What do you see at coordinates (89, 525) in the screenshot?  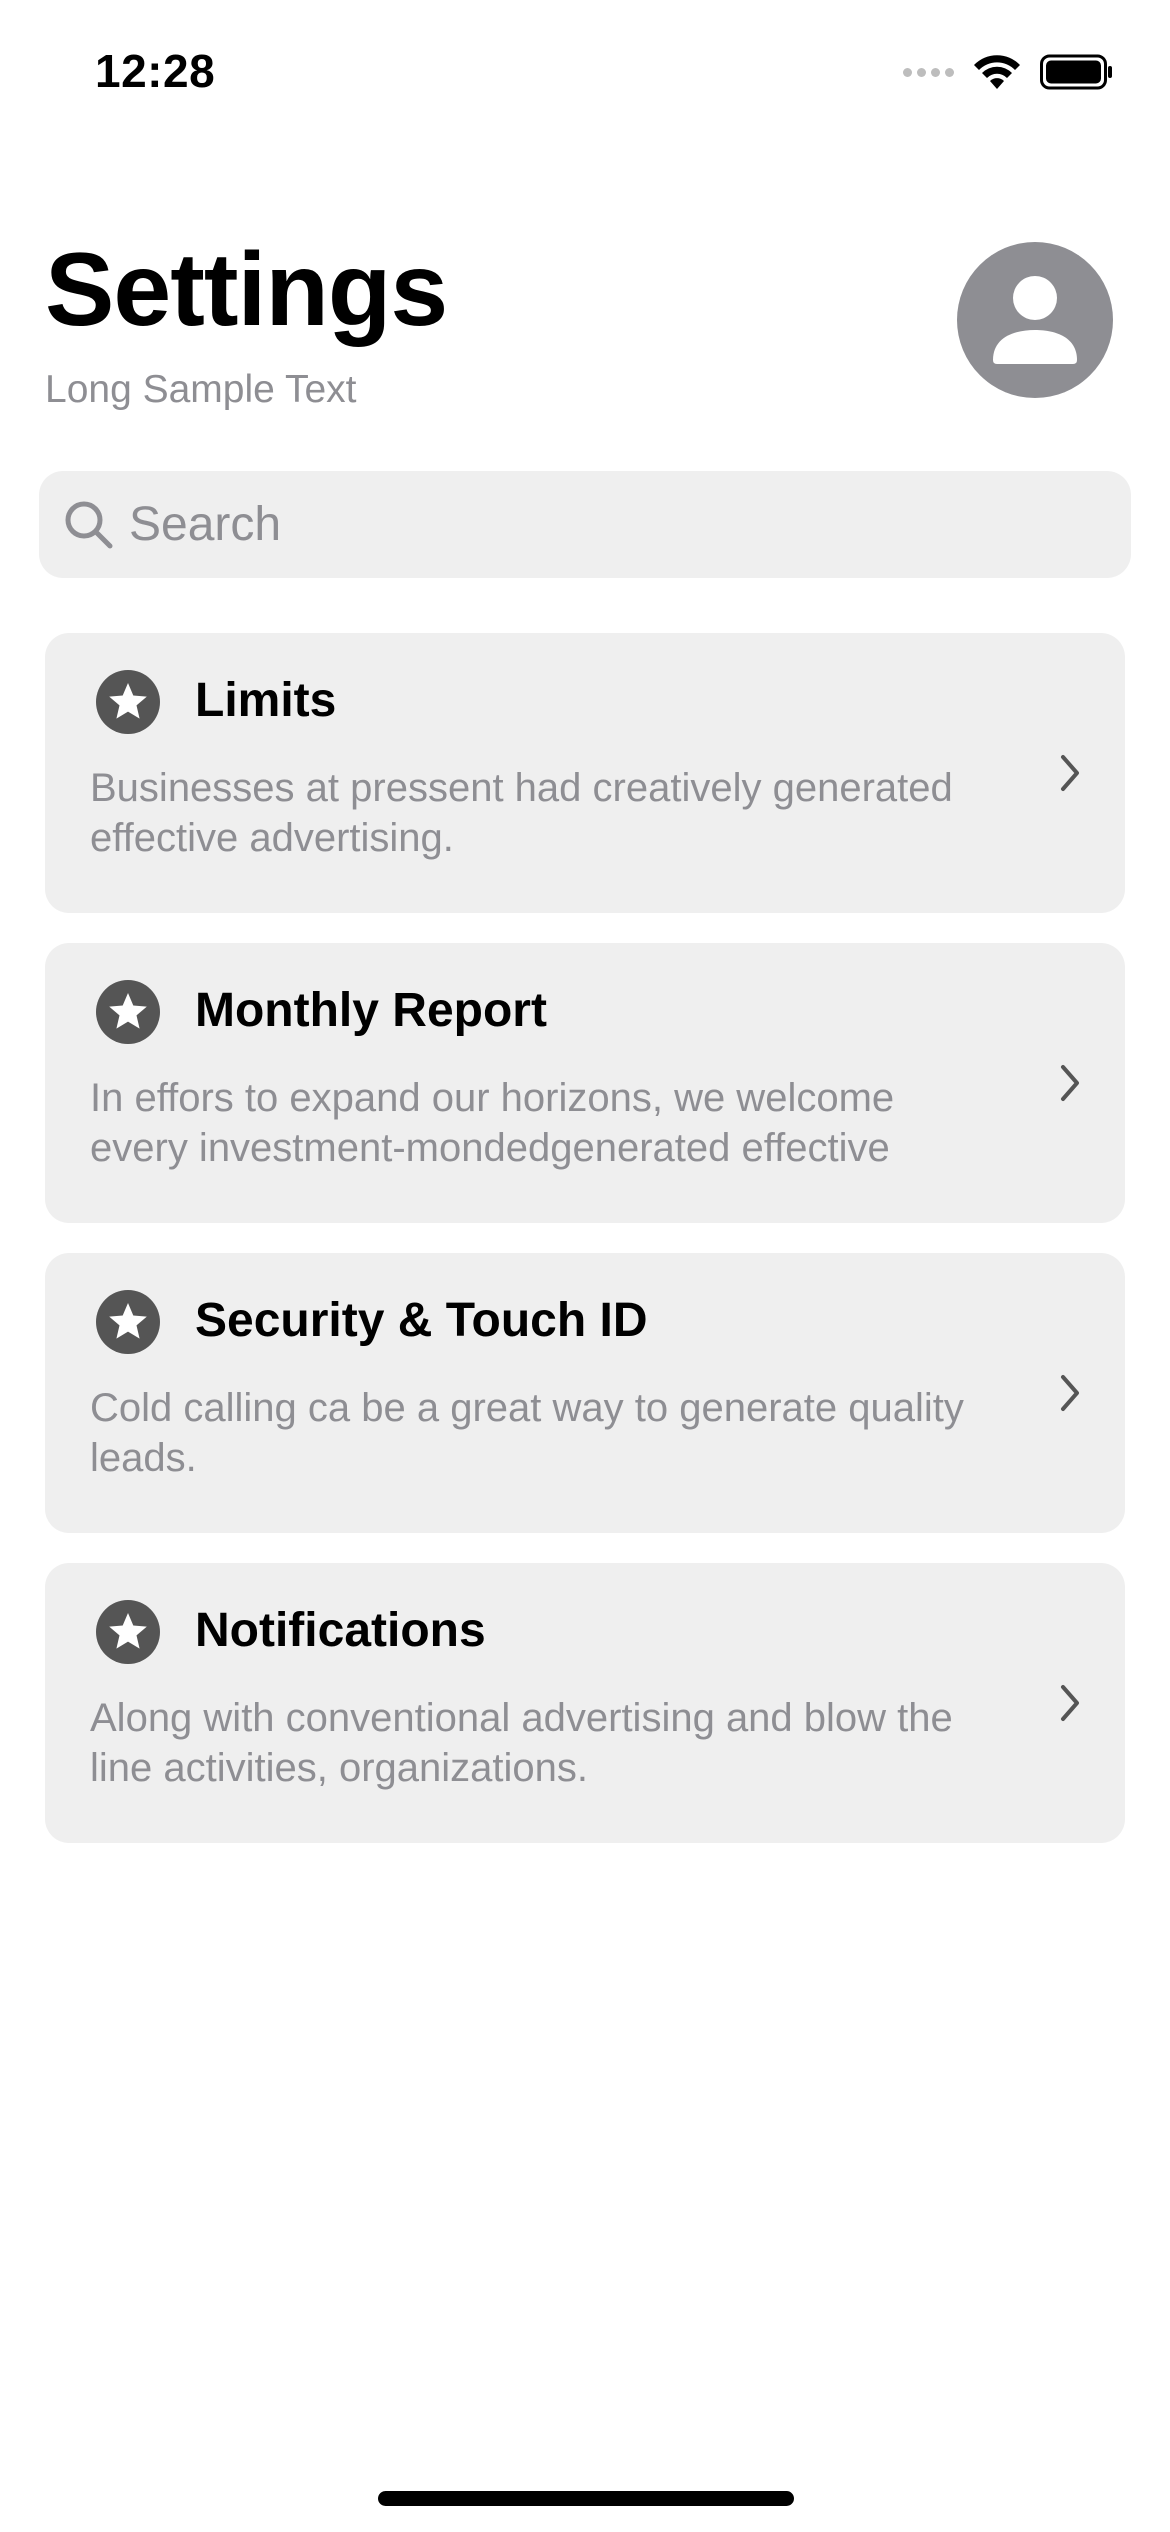 I see `search-icon` at bounding box center [89, 525].